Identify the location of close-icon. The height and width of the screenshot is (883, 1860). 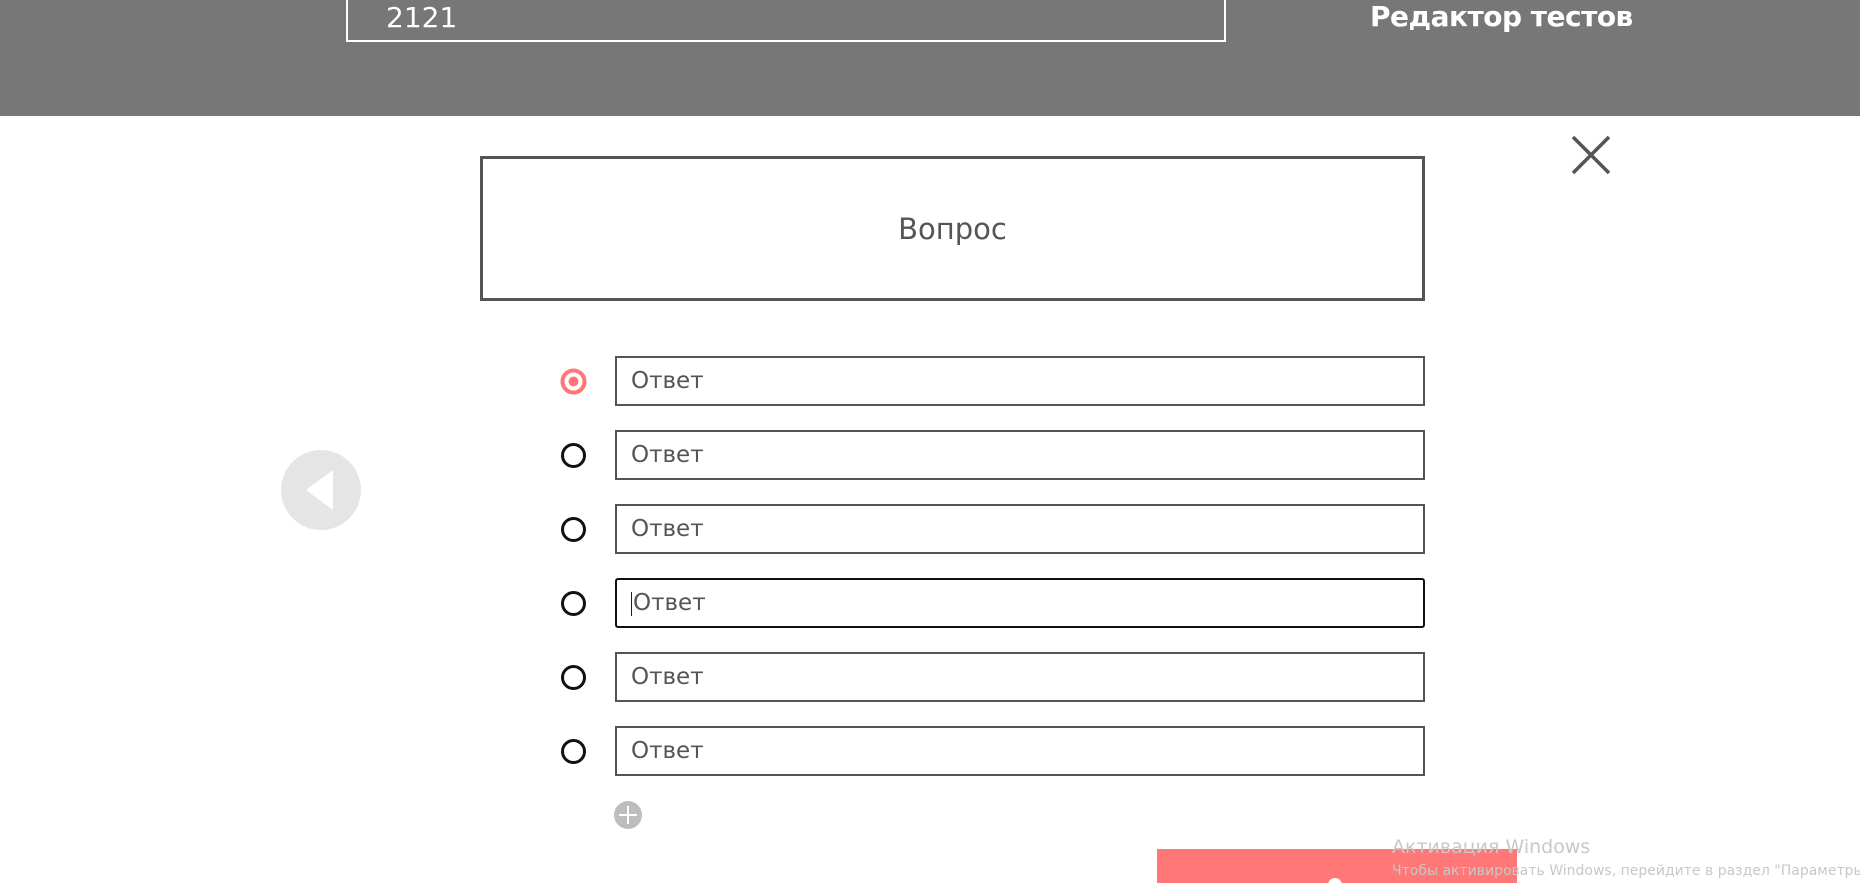
(1591, 155).